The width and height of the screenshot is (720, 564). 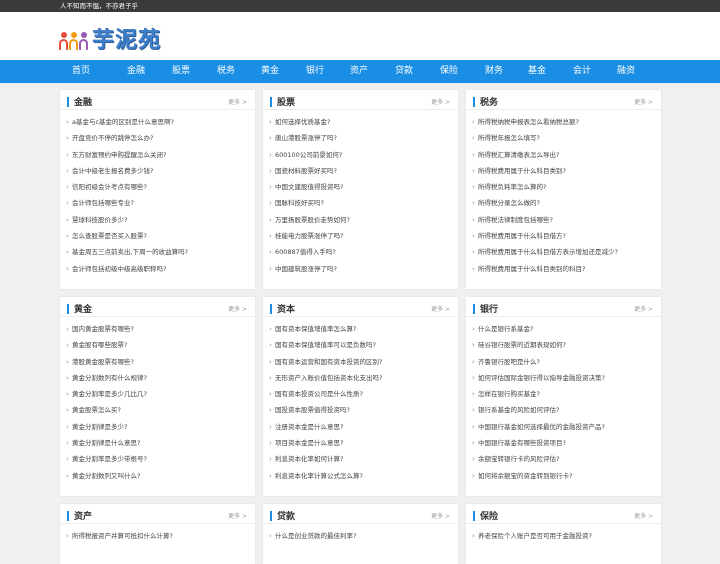 I want to click on article-link: 中国建筑股涨停了吗?, so click(x=360, y=269).